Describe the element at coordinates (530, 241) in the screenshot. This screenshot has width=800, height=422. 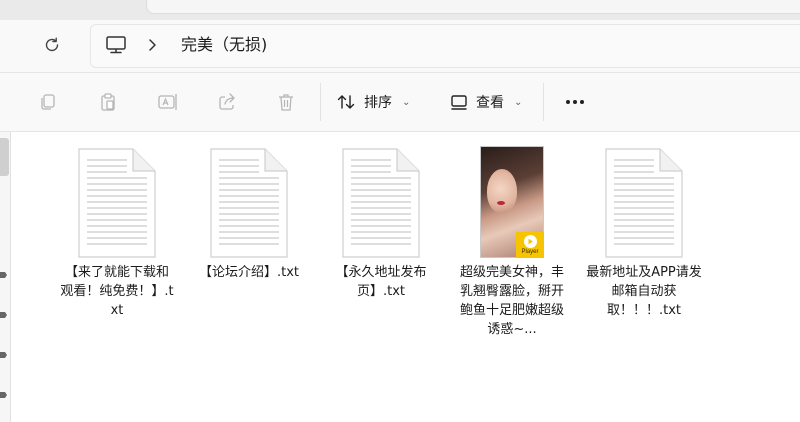
I see `play-icon` at that location.